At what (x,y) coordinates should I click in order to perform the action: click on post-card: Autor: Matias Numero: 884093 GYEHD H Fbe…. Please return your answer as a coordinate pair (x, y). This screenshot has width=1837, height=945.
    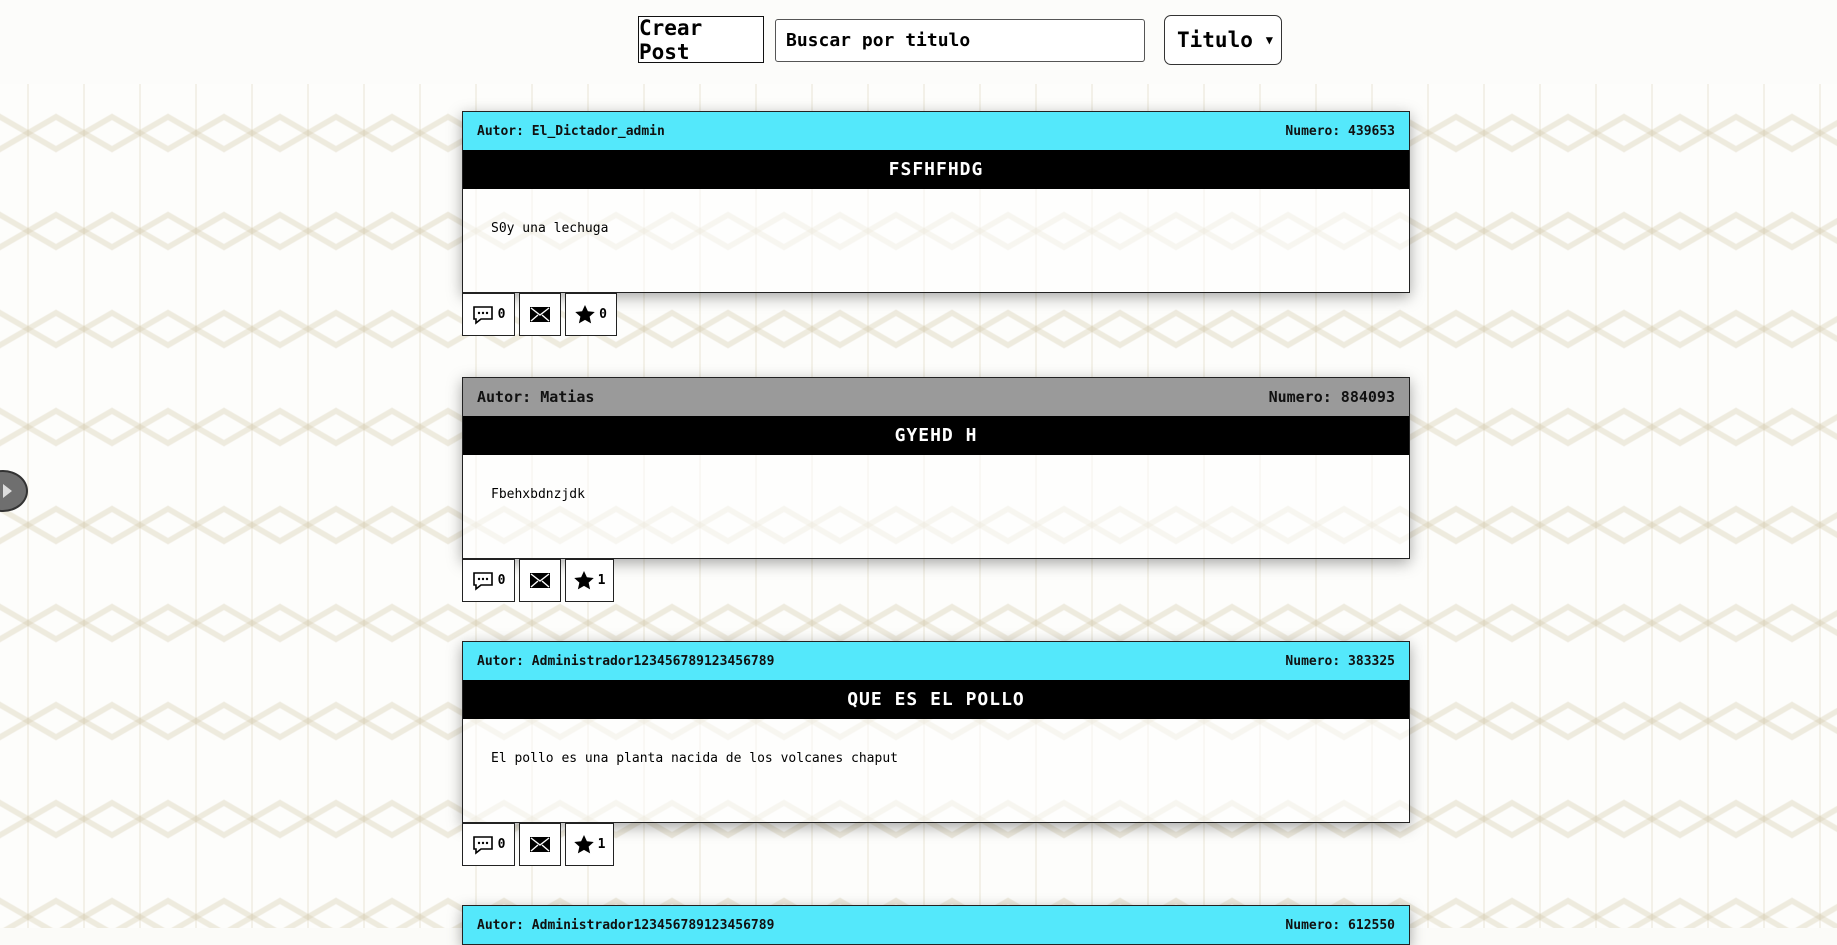
    Looking at the image, I should click on (936, 489).